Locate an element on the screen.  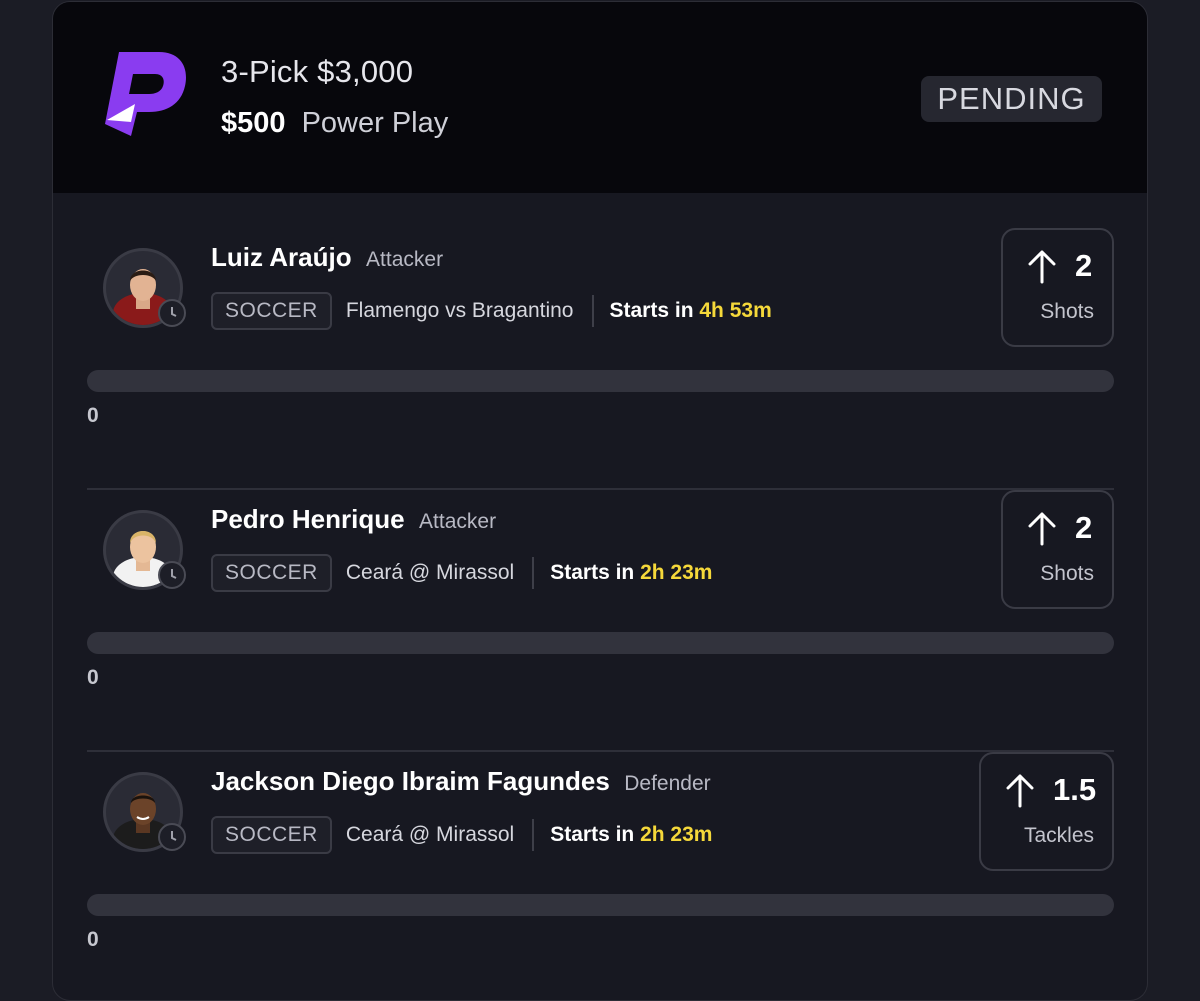
projection-stat: Tackles is located at coordinates (1058, 835).